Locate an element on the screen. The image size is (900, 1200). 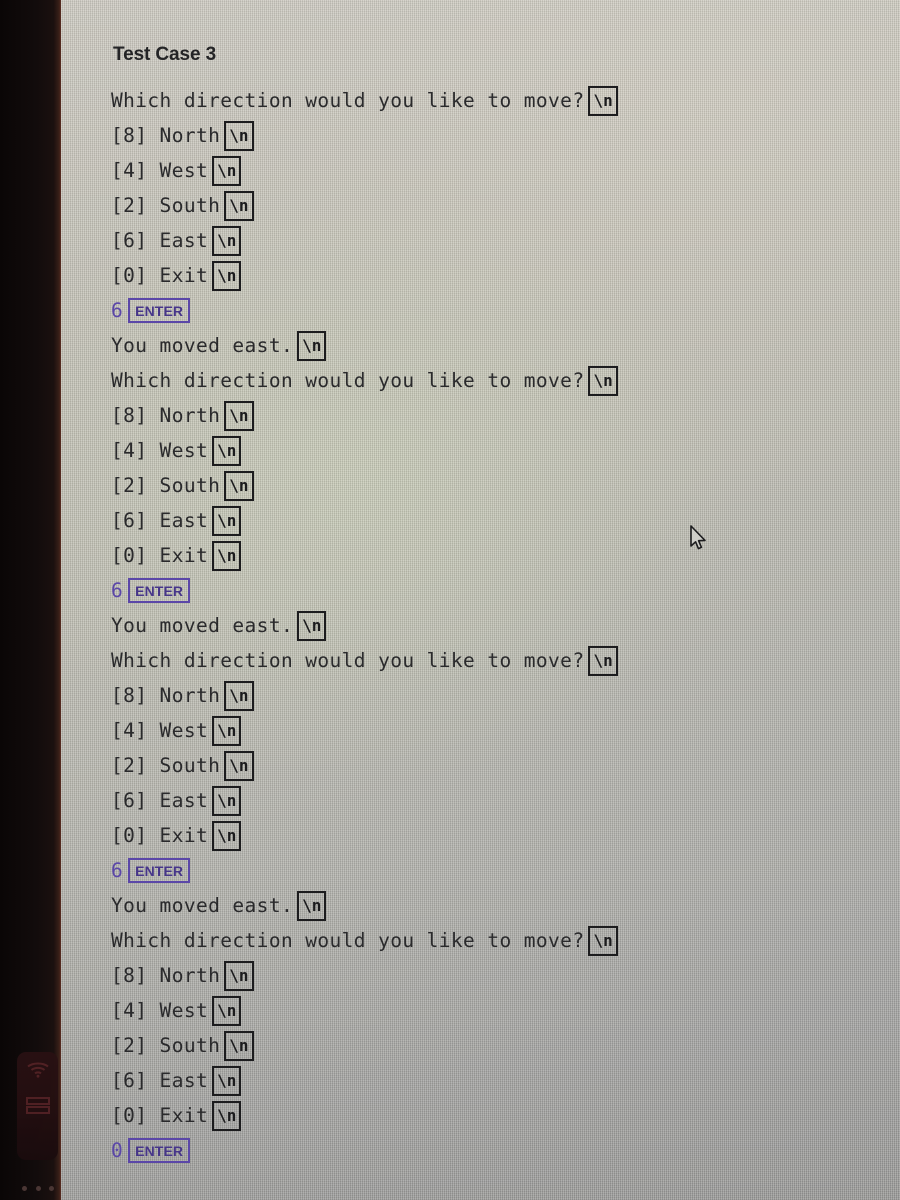
bezel-indicator-dots is located at coordinates (38, 1189).